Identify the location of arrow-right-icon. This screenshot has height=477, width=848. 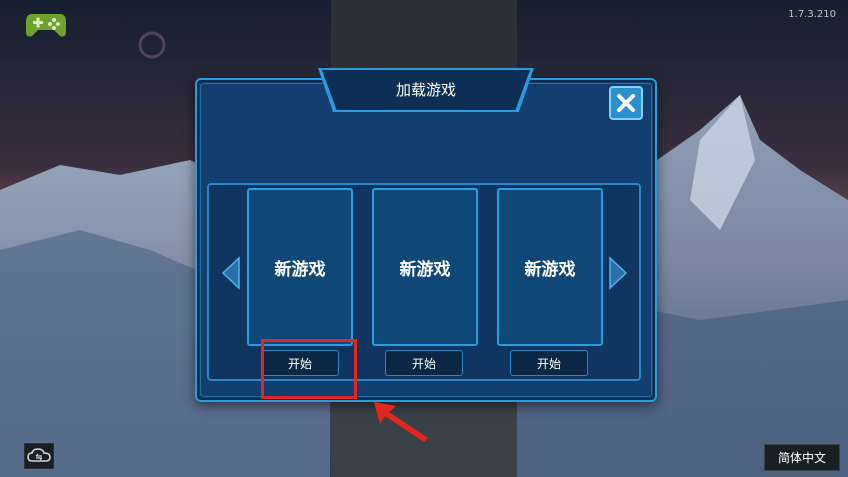
(619, 273).